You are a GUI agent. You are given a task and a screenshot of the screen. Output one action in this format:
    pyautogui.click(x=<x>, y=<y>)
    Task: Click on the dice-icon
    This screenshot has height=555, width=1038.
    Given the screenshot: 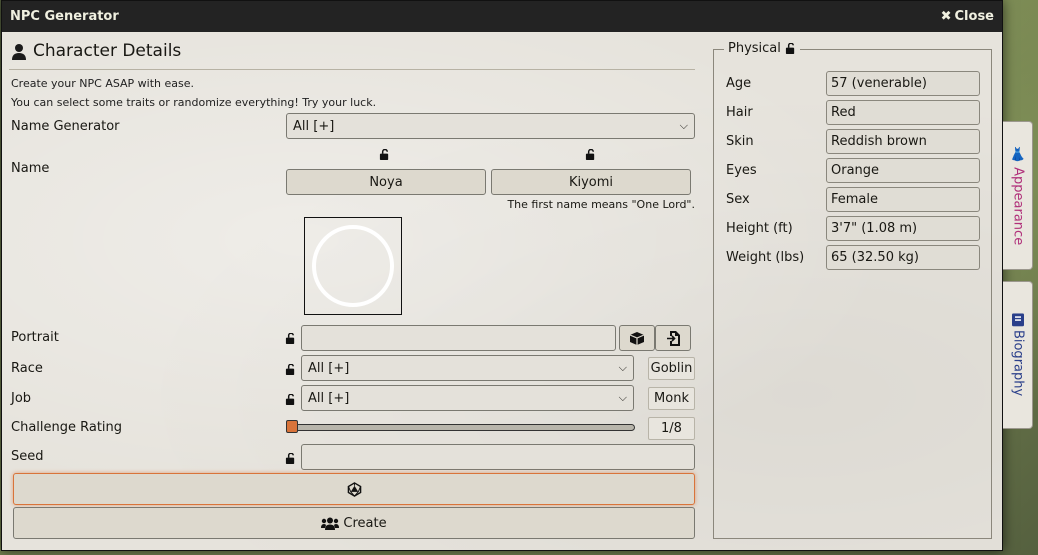 What is the action you would take?
    pyautogui.click(x=354, y=489)
    